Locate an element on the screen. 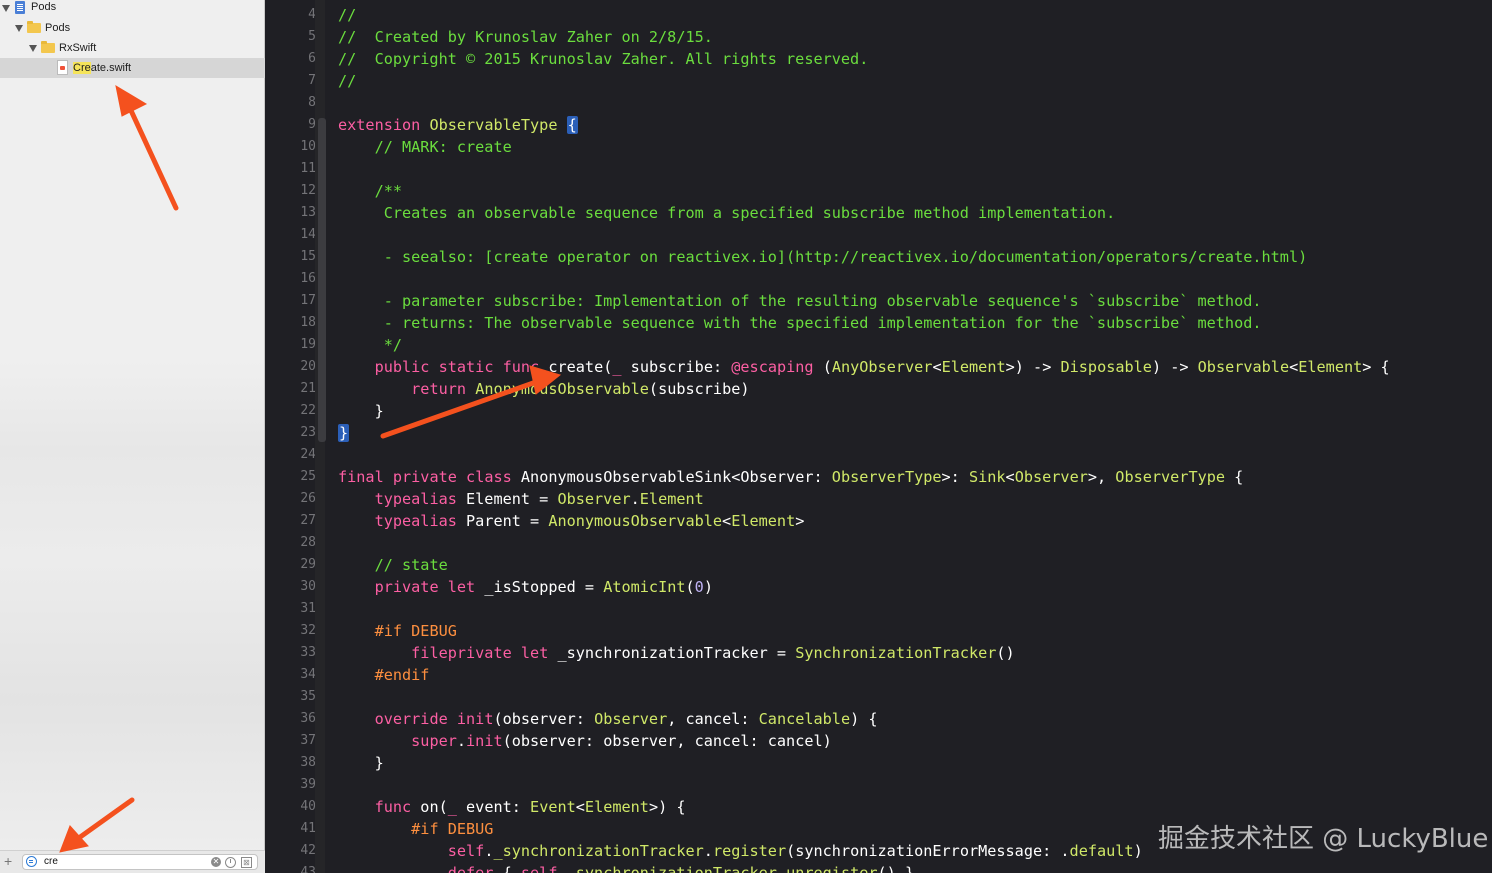 The width and height of the screenshot is (1492, 873). annotation-arrow-file is located at coordinates (152, 156).